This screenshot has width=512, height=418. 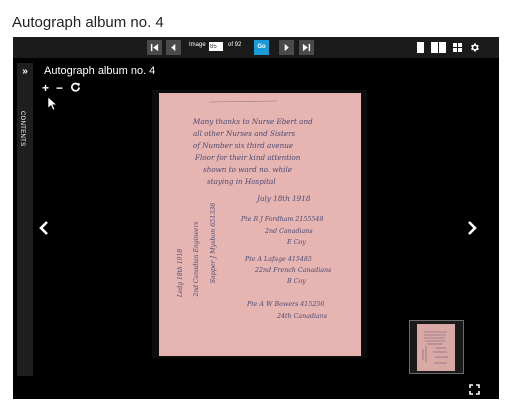 I want to click on single-page-view-button, so click(x=420, y=47).